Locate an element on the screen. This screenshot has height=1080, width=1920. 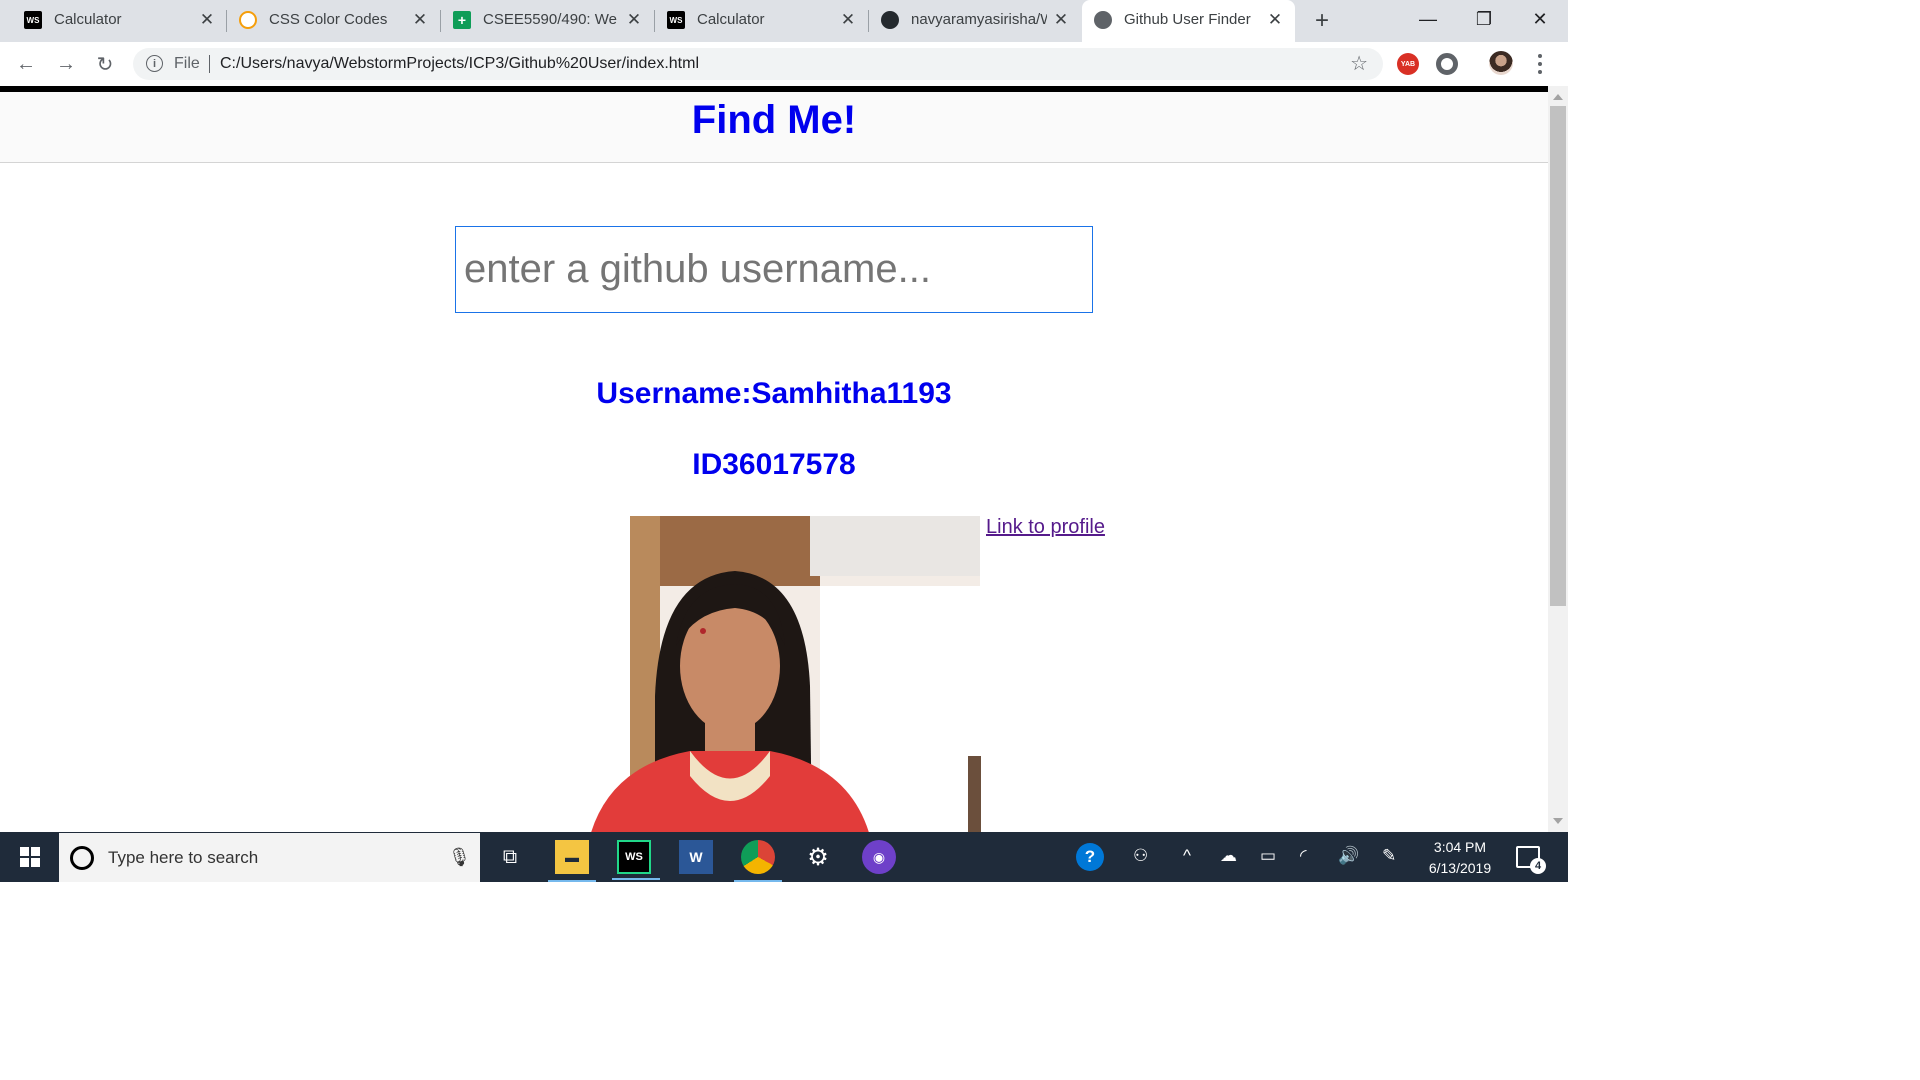
action-center-icon: 4 is located at coordinates (1531, 860).